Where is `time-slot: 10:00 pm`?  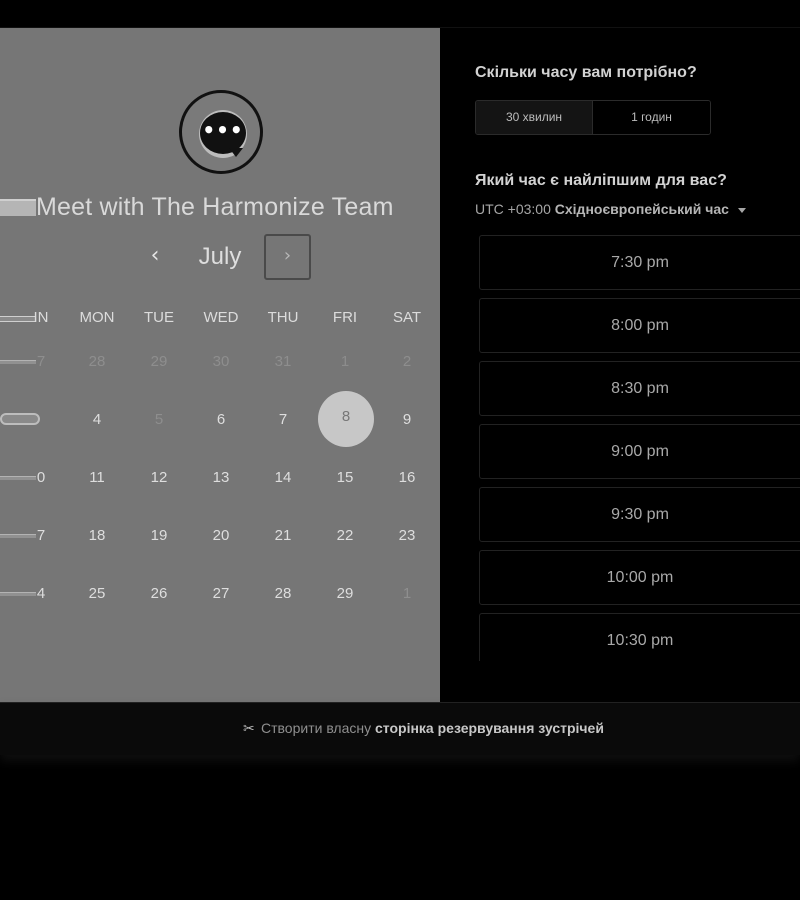 time-slot: 10:00 pm is located at coordinates (639, 577).